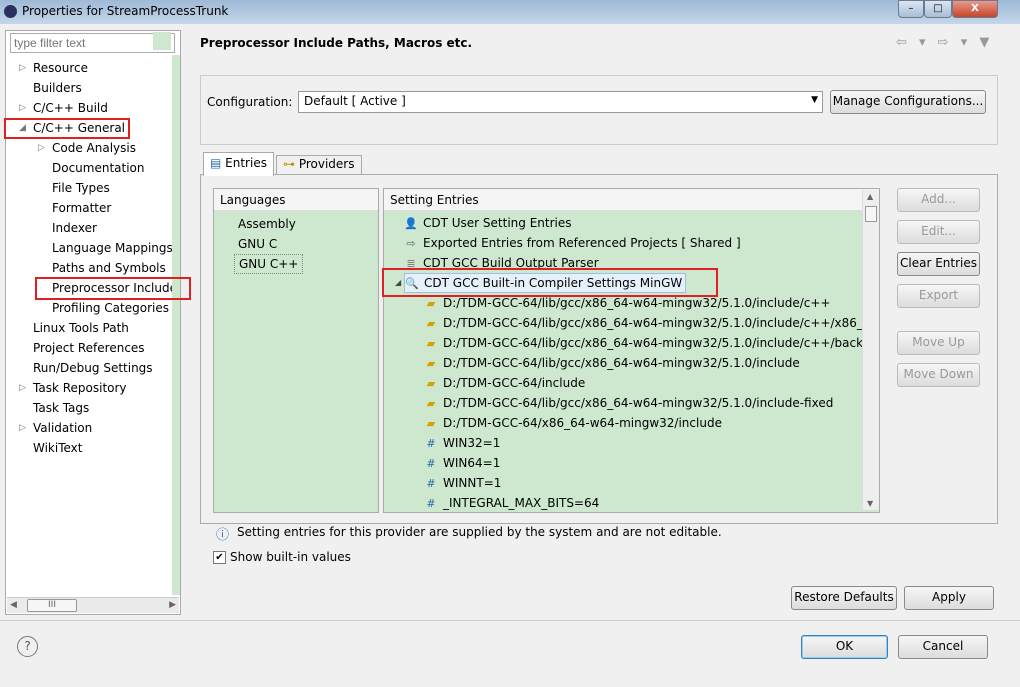  I want to click on minimize-button: –, so click(911, 9).